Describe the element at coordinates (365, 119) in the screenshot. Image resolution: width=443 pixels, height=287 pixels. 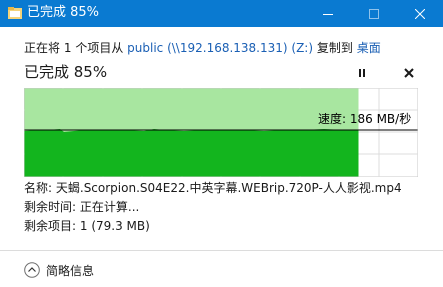
I see `speed-label: 速度: 186 MB/秒` at that location.